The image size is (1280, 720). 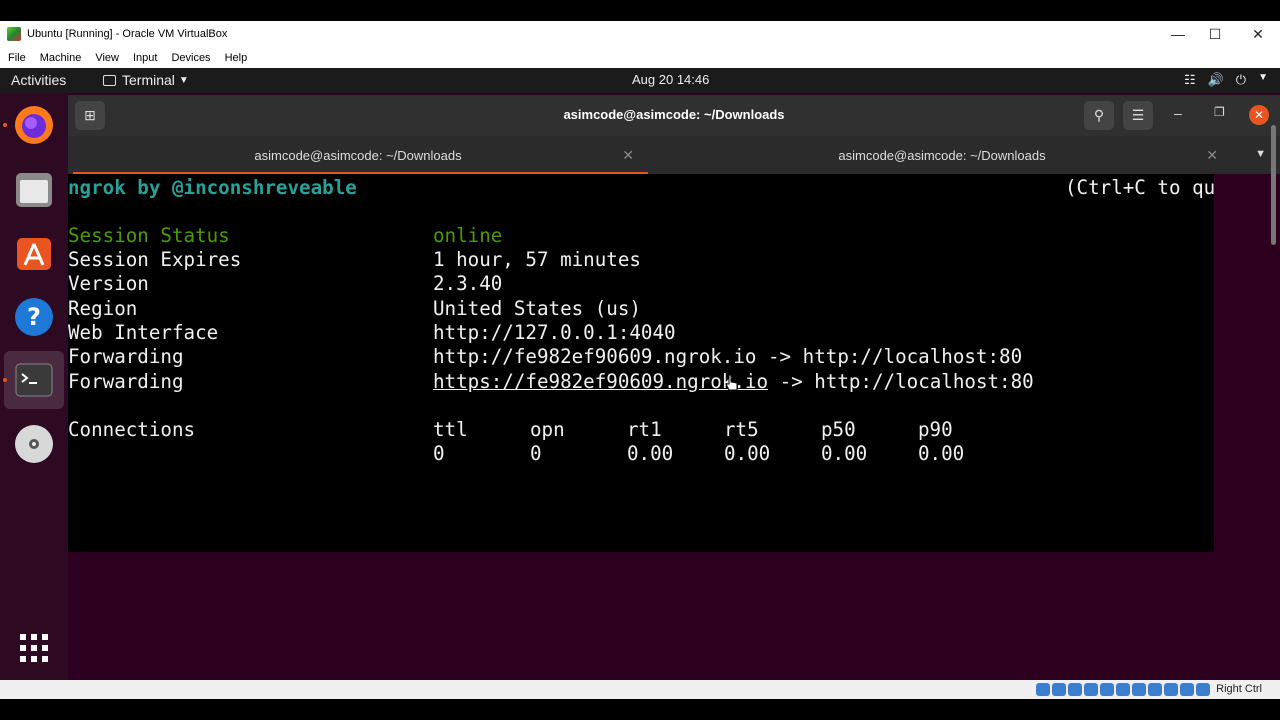 I want to click on maximize-button: ☐, so click(x=1215, y=34).